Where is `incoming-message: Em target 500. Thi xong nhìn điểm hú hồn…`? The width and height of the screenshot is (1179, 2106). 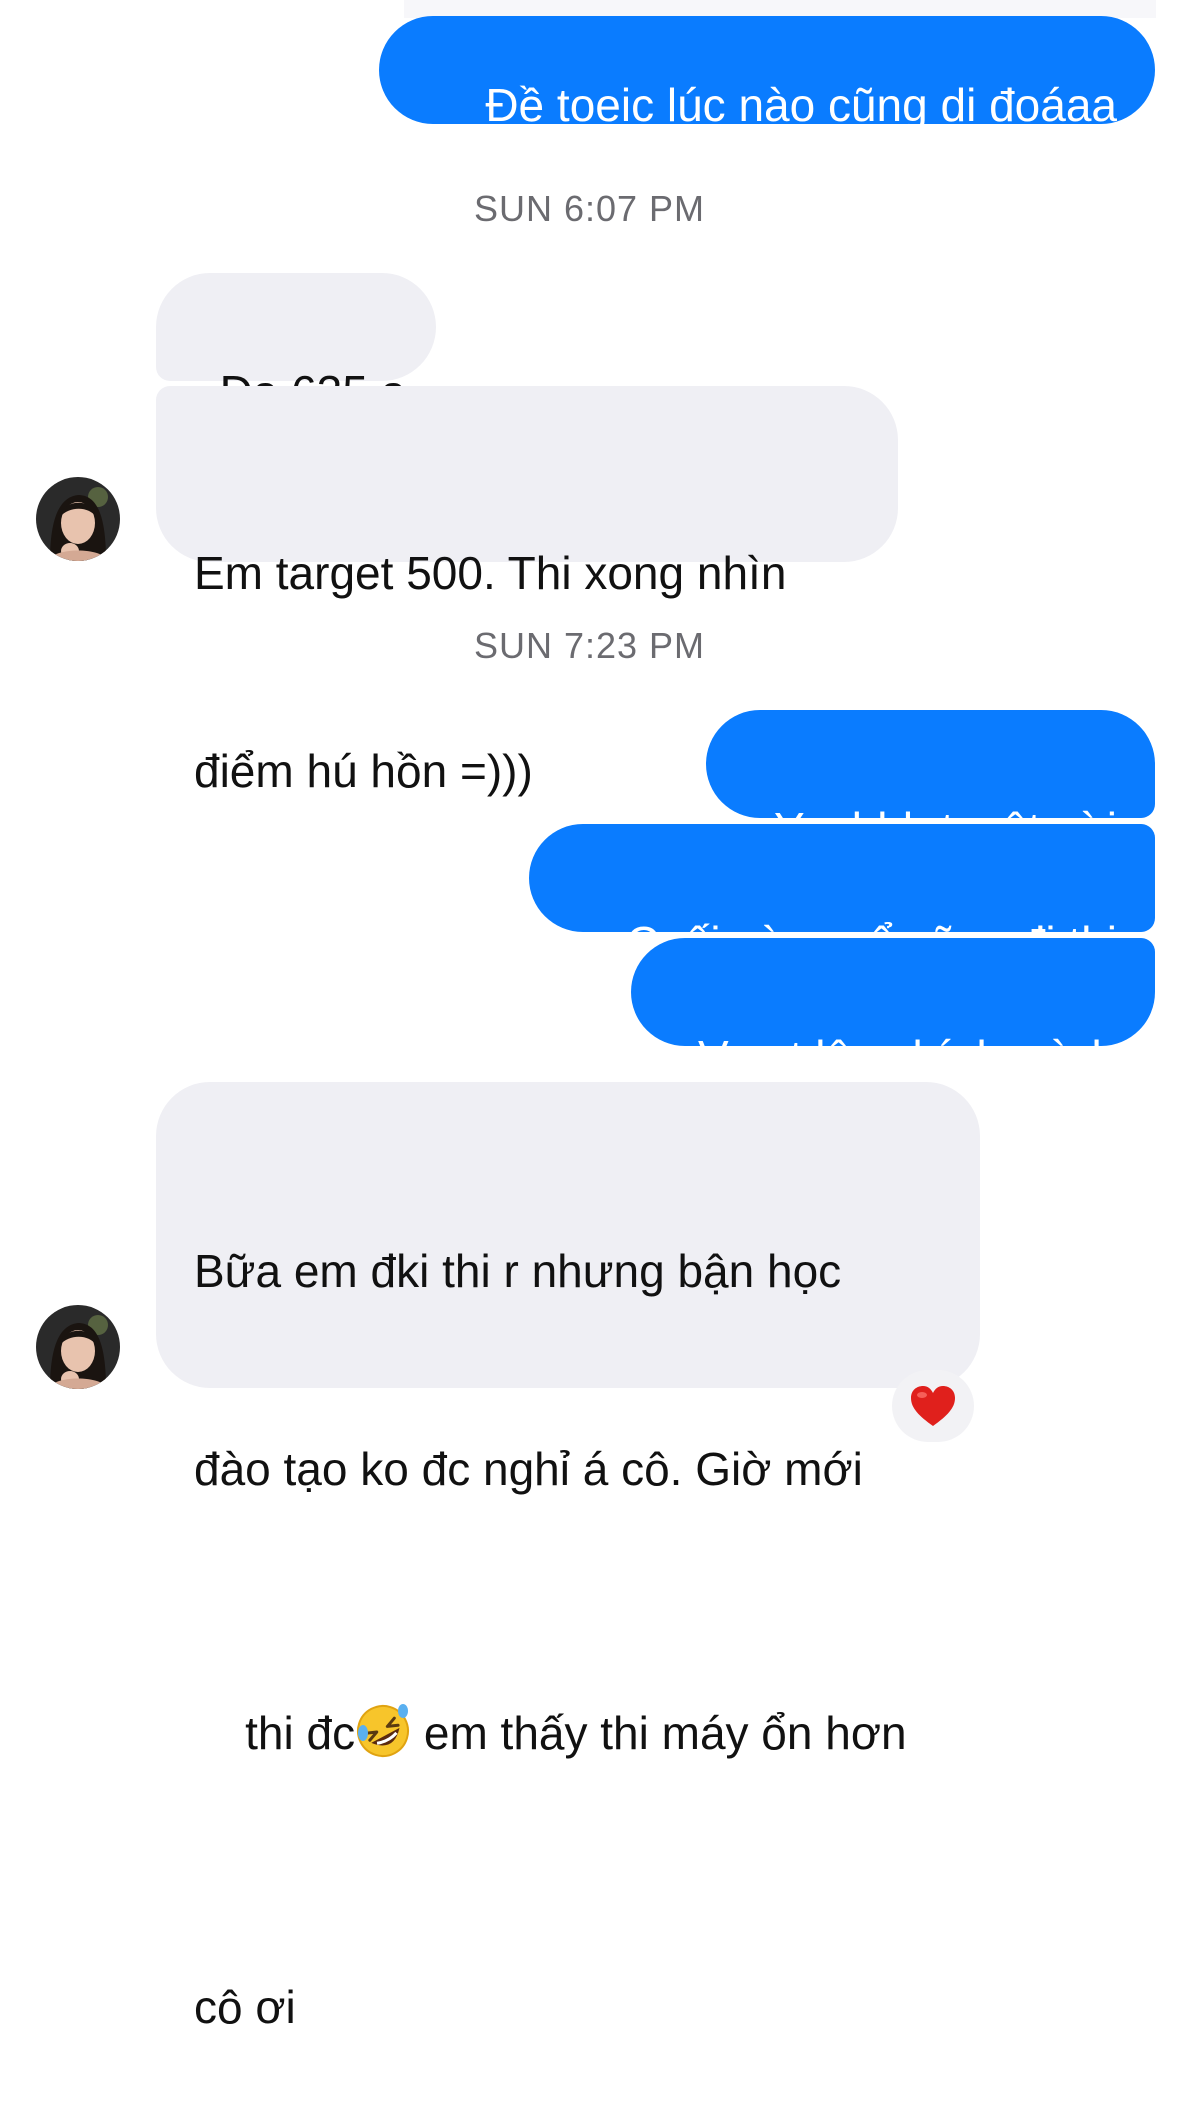
incoming-message: Em target 500. Thi xong nhìn điểm hú hồn… is located at coordinates (527, 591).